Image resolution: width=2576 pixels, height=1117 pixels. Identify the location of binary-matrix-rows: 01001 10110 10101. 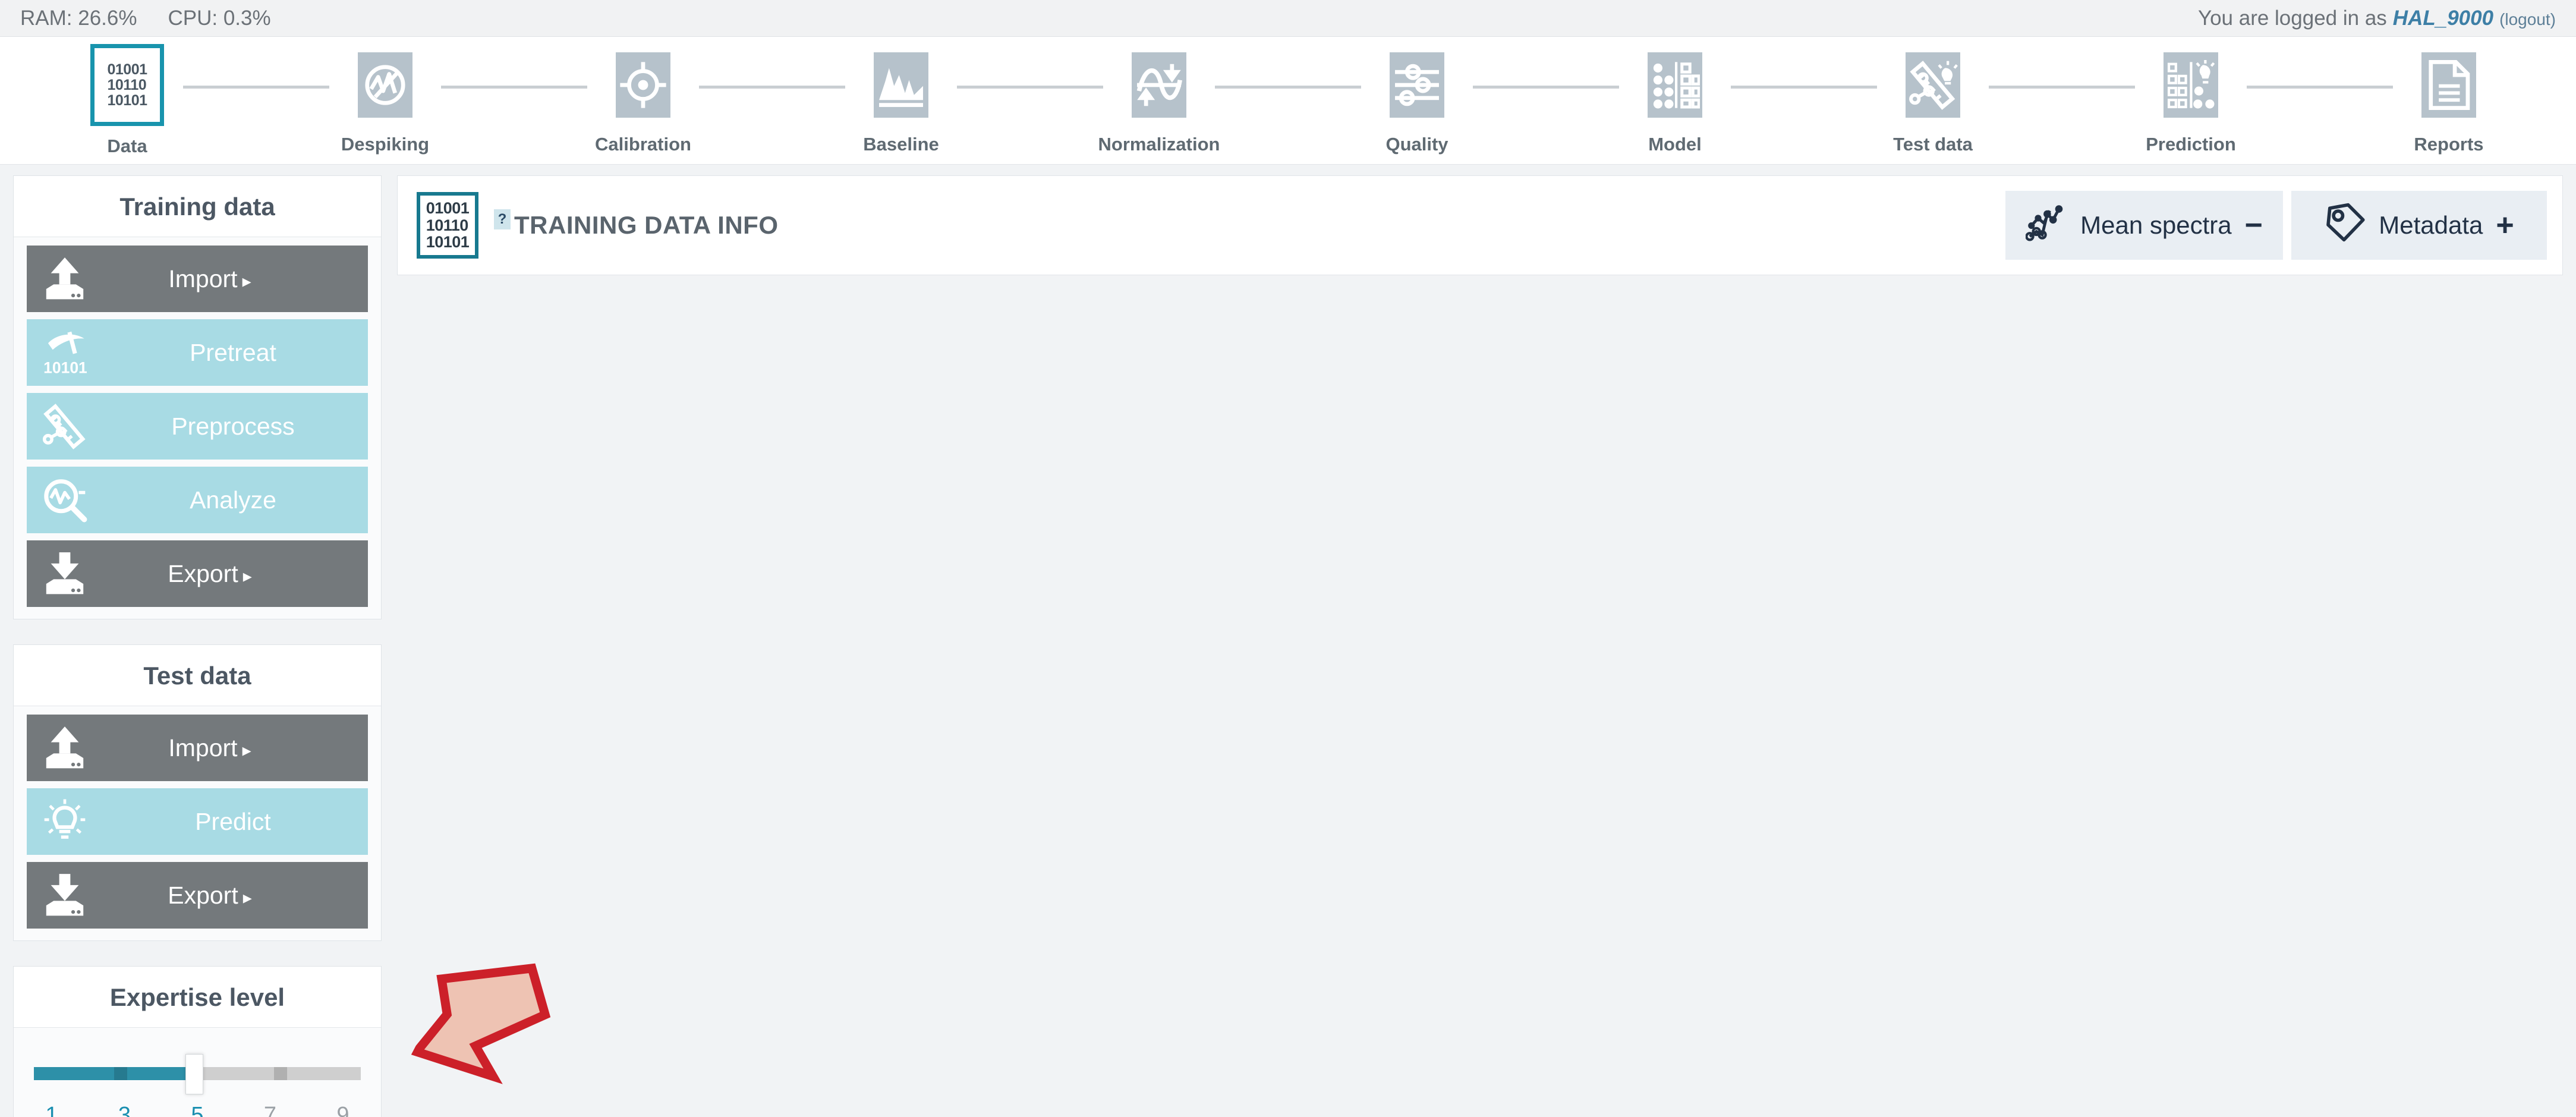
(448, 225).